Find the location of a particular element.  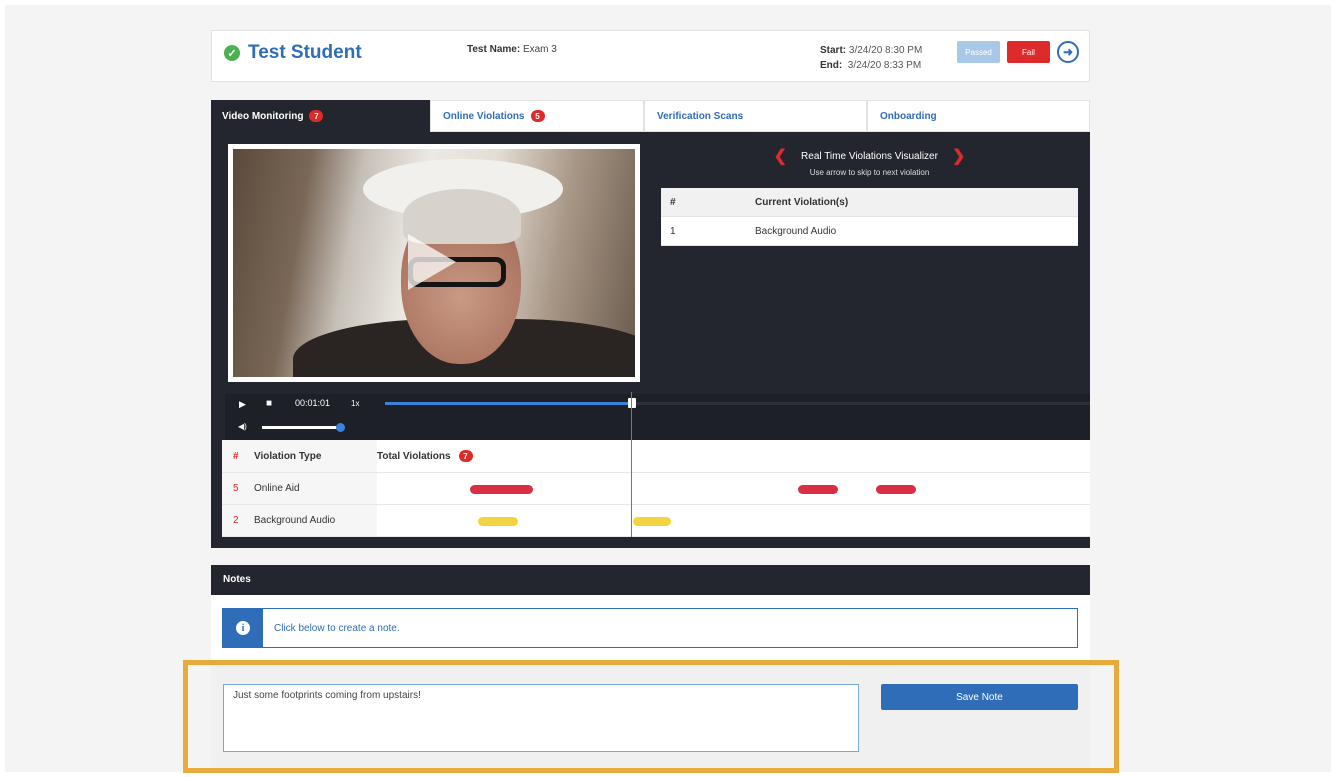

violation-type: Online Aid is located at coordinates (277, 488).